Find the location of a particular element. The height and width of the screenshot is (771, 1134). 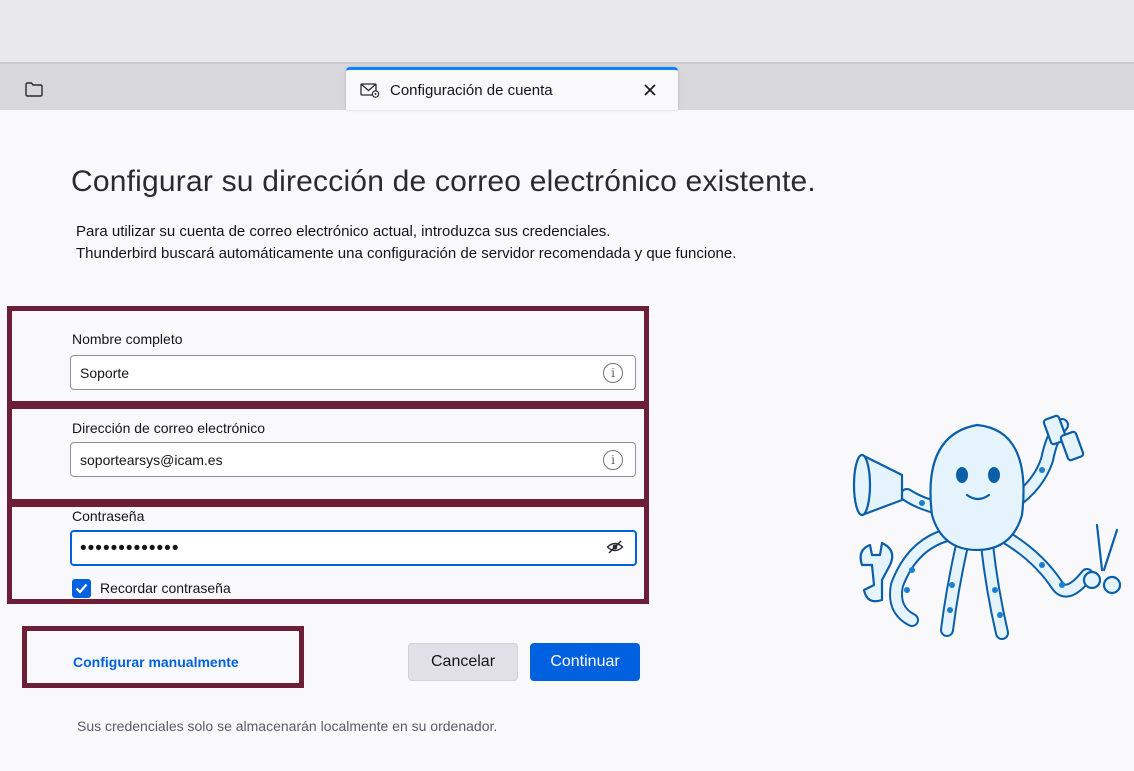

eye-slash-icon is located at coordinates (615, 547).